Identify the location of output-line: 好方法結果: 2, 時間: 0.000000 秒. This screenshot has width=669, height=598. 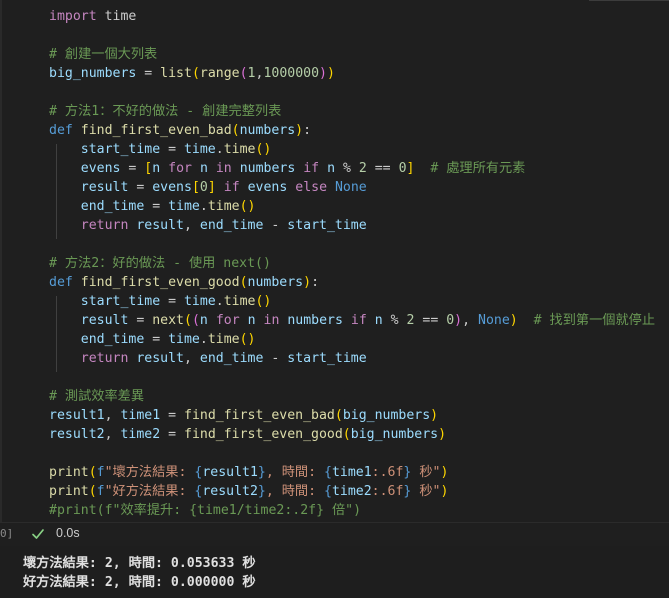
(139, 582).